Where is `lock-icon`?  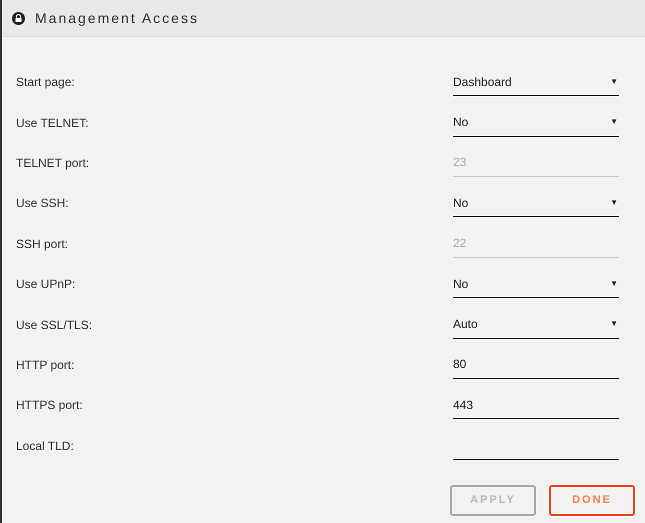 lock-icon is located at coordinates (18, 18).